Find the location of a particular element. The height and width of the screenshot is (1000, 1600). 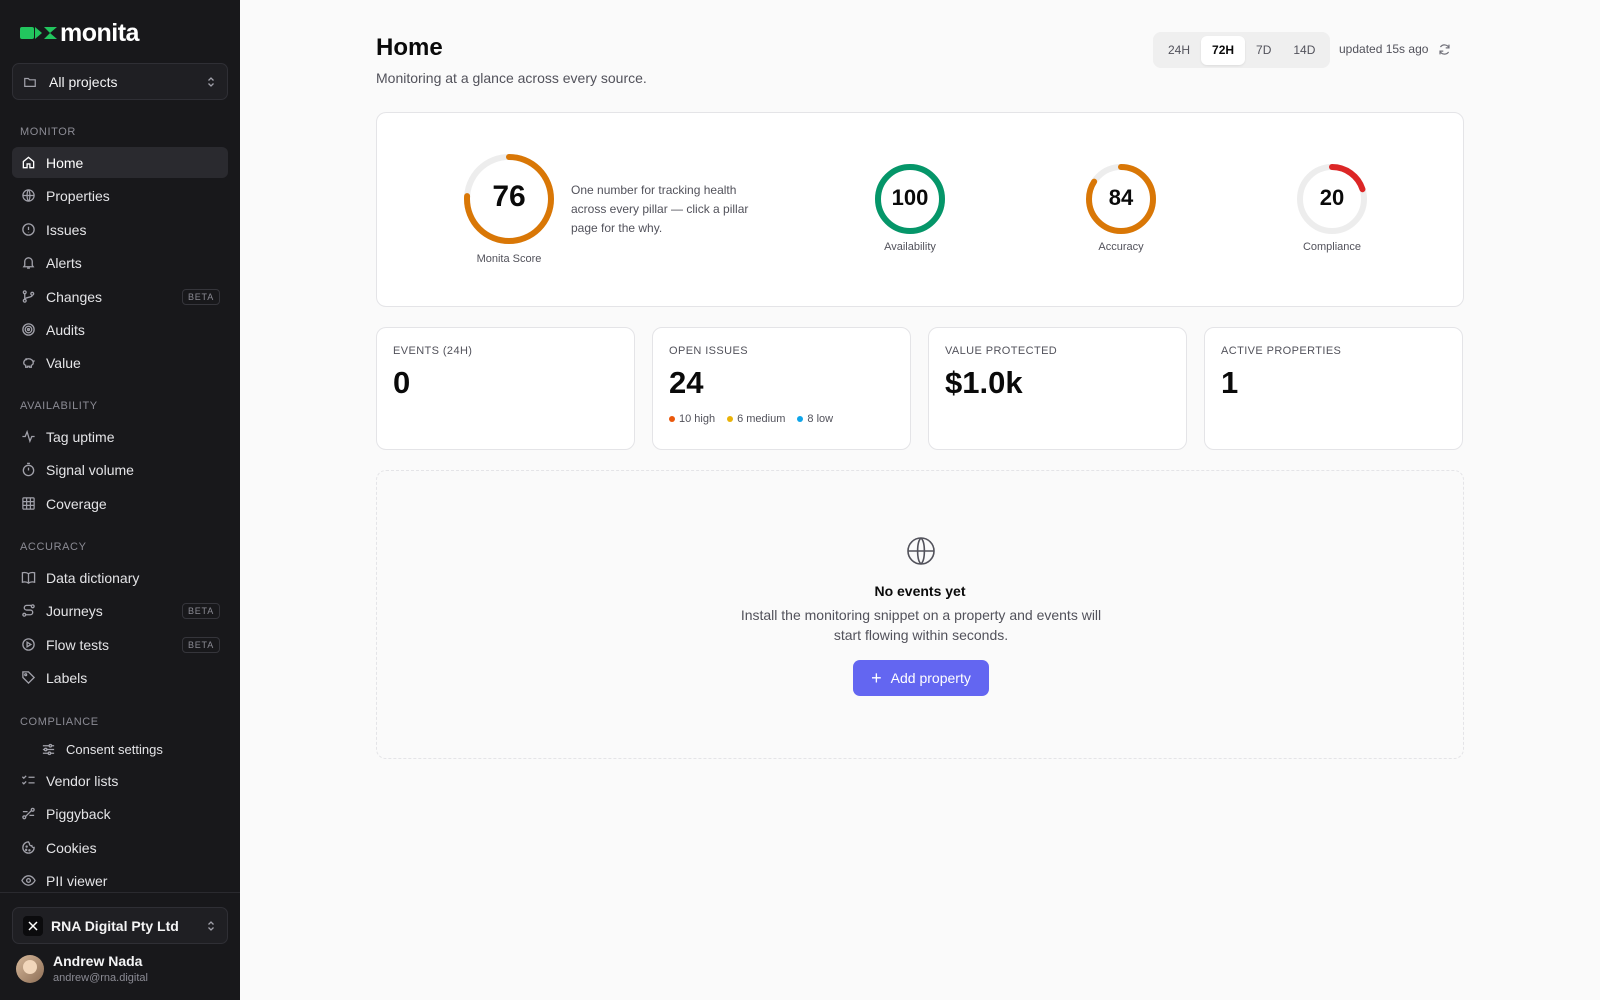

stat-label: ACTIVE PROPERTIES is located at coordinates (1281, 351).